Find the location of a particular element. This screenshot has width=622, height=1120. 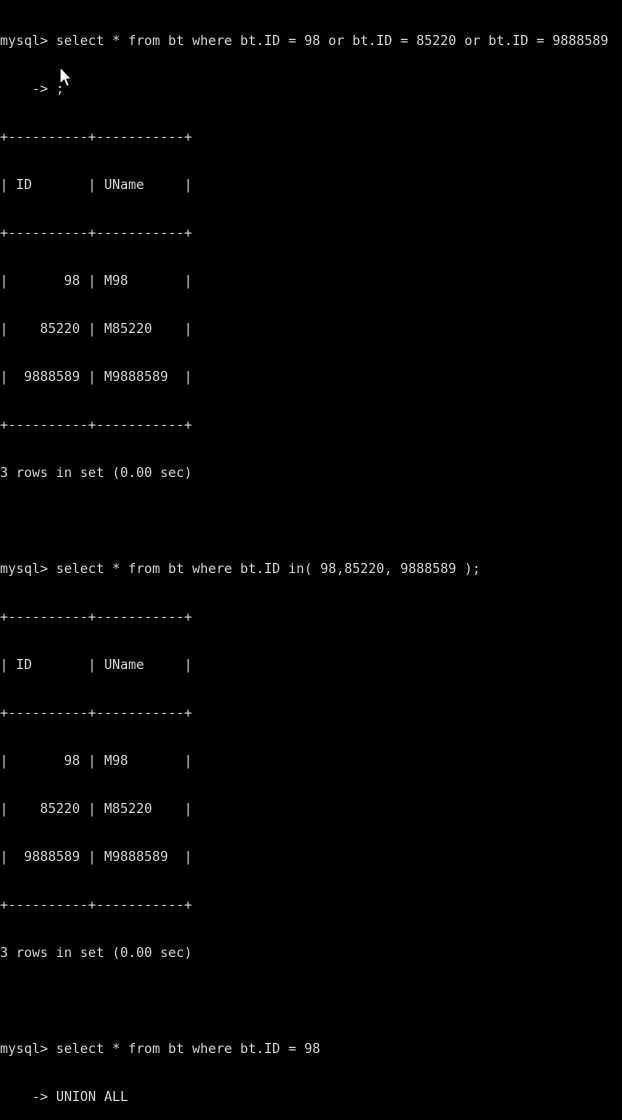

terminal-line: -> ; is located at coordinates (32, 89).